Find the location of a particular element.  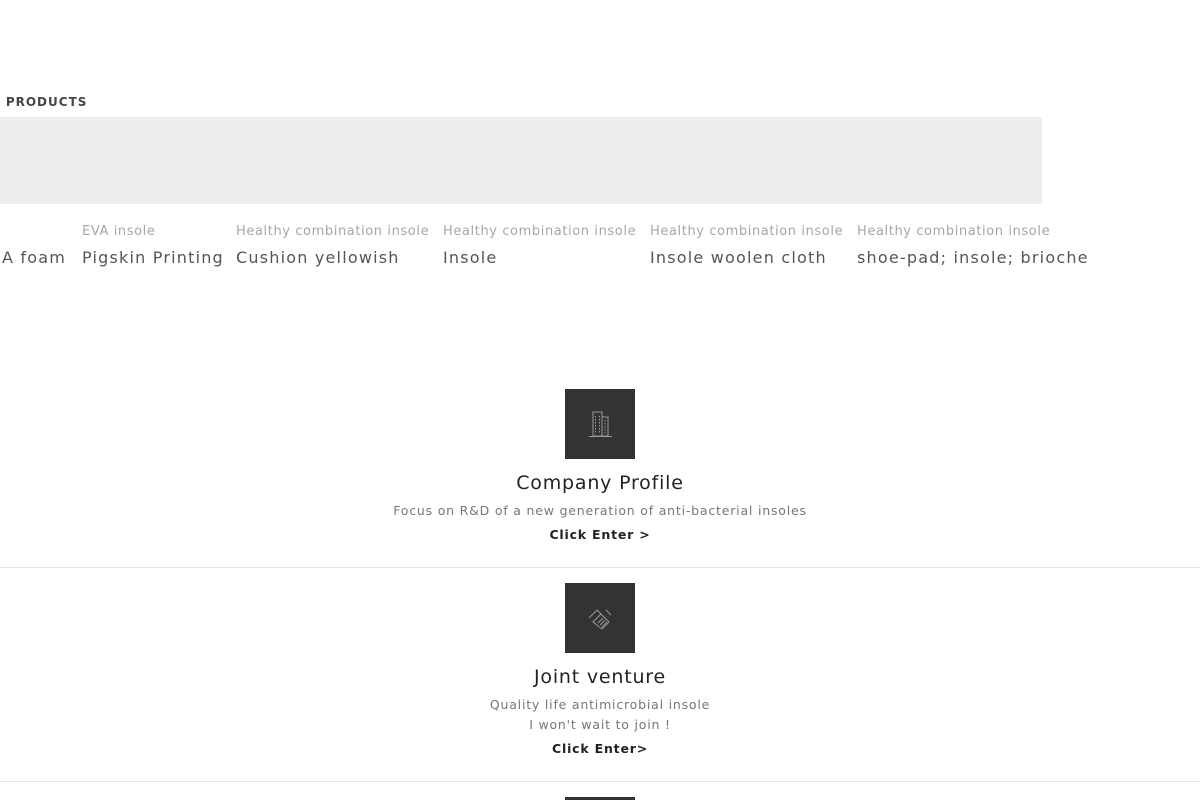

product-category is located at coordinates (34, 232).